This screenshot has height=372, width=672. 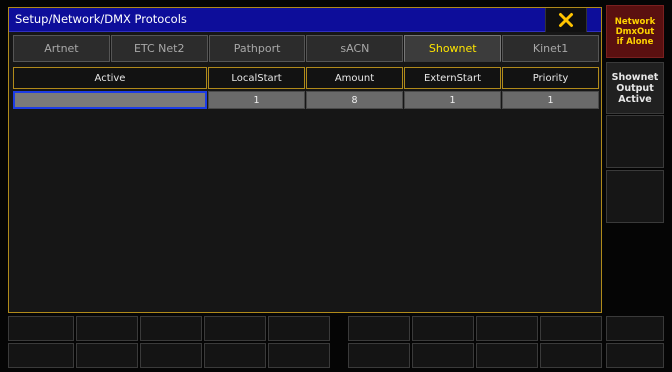 I want to click on cell-localstart: 1, so click(x=256, y=100).